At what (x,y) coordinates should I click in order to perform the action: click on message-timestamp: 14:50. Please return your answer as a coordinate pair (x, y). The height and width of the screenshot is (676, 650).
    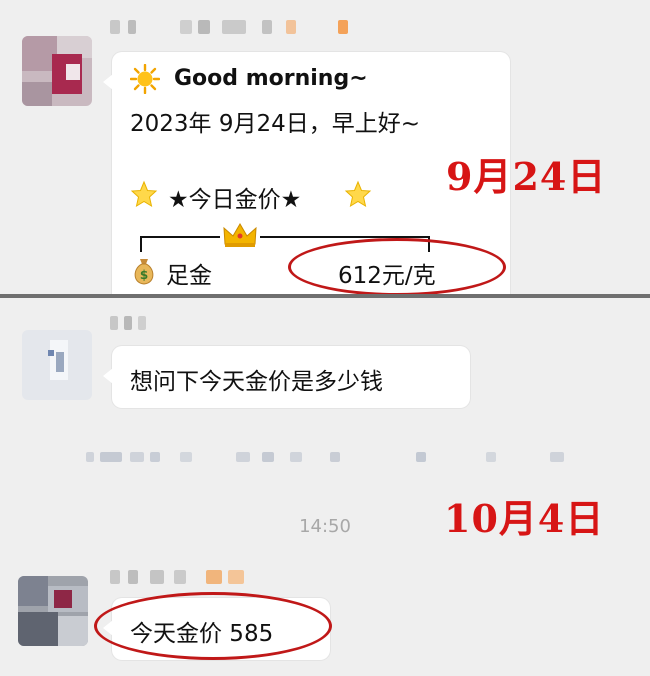
    Looking at the image, I should click on (325, 526).